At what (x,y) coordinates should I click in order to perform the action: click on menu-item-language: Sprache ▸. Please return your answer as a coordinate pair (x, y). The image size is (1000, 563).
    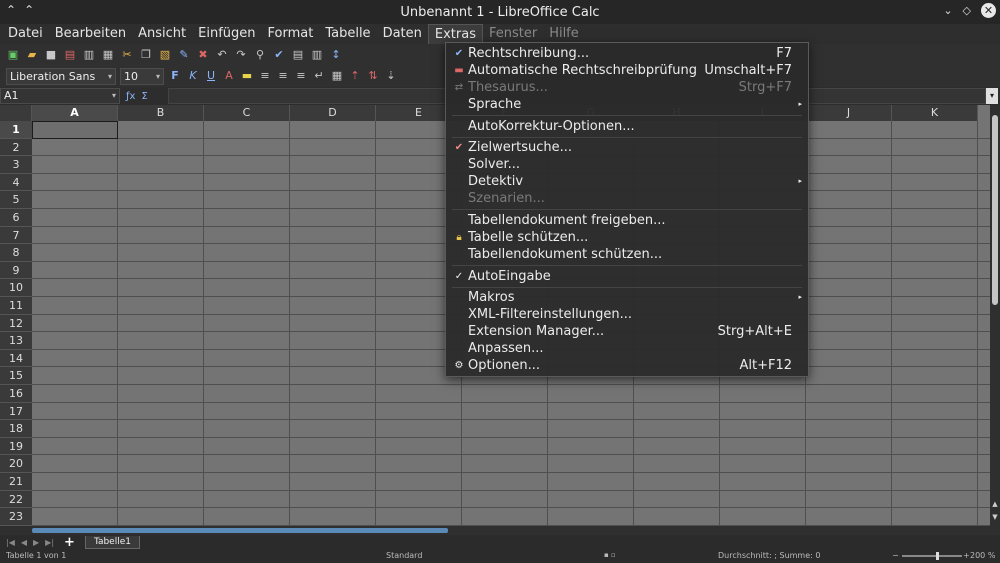
    Looking at the image, I should click on (627, 104).